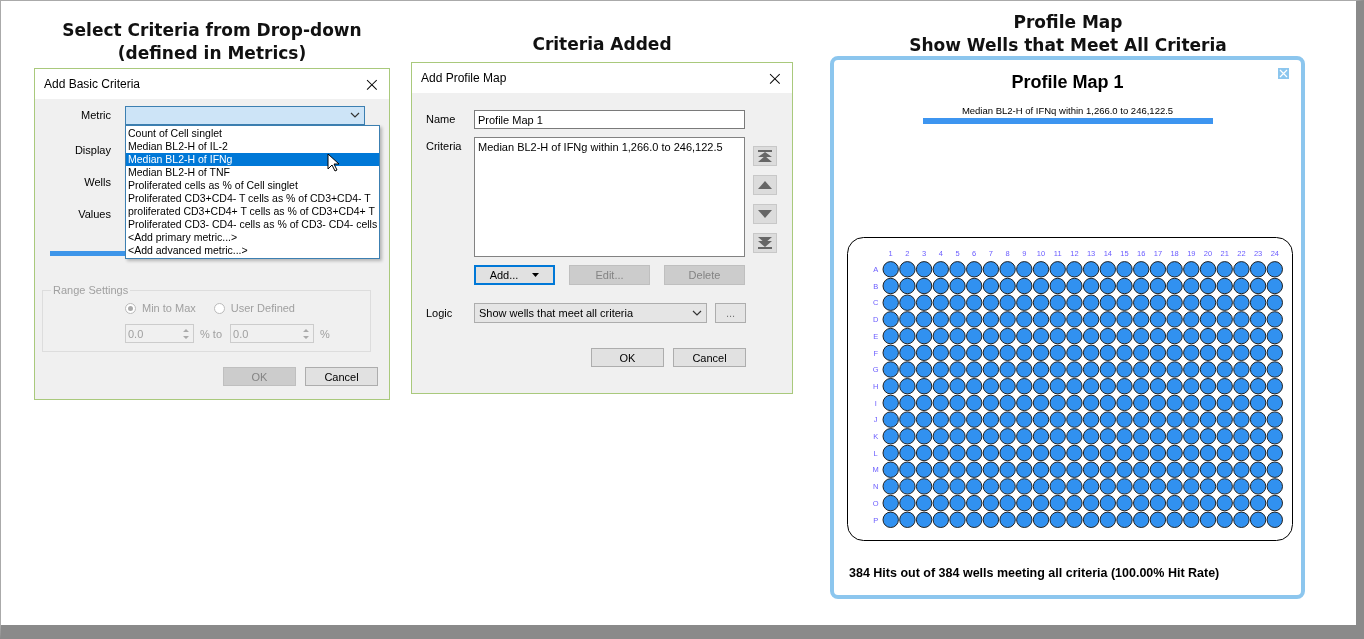 The image size is (1364, 639). I want to click on unit-label: % to, so click(211, 333).